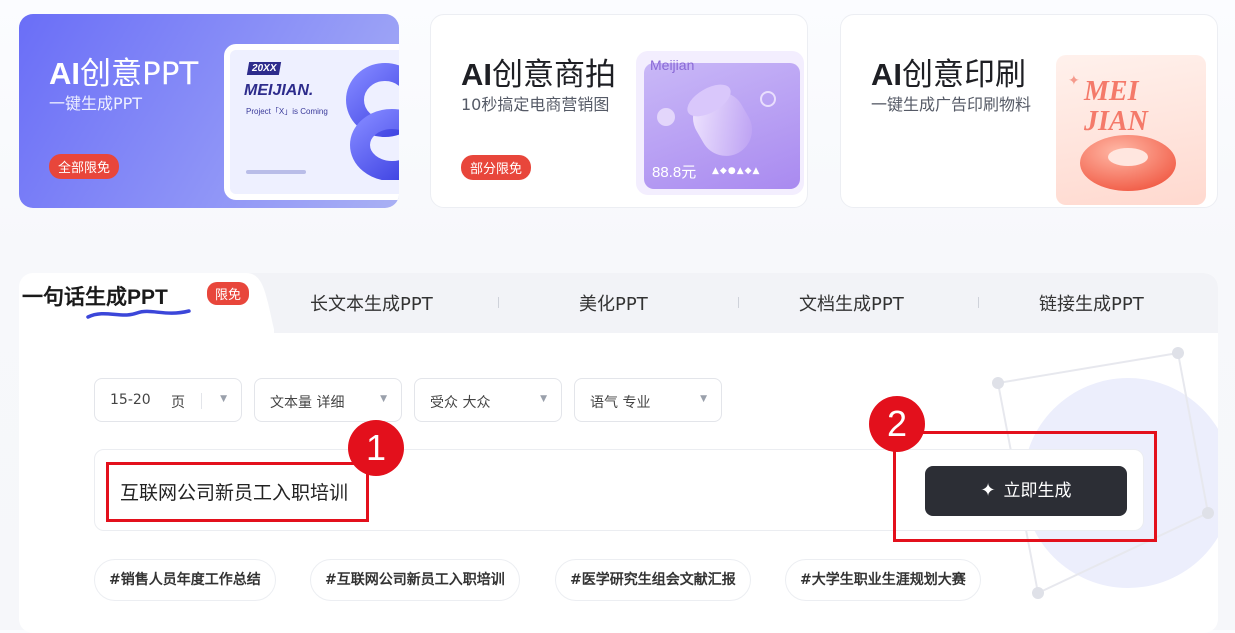 The width and height of the screenshot is (1235, 633). What do you see at coordinates (535, 104) in the screenshot?
I see `card-subtitle: 10秒搞定电商营销图` at bounding box center [535, 104].